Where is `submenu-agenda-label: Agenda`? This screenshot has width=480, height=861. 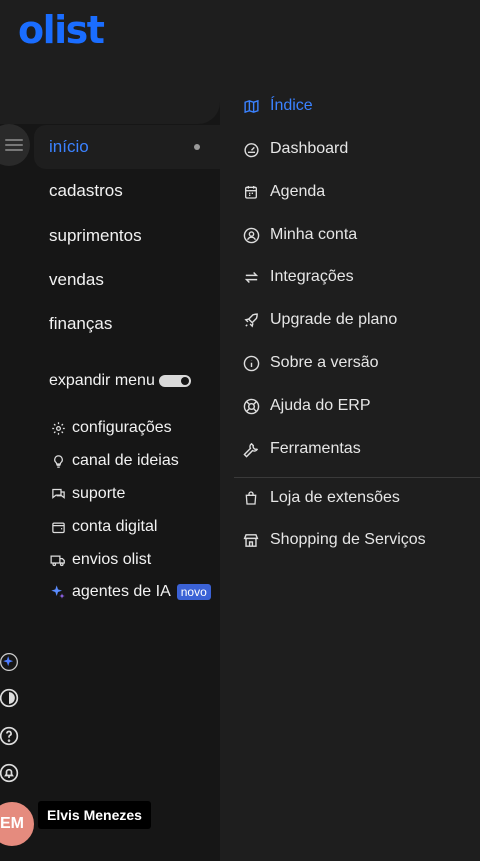
submenu-agenda-label: Agenda is located at coordinates (298, 191).